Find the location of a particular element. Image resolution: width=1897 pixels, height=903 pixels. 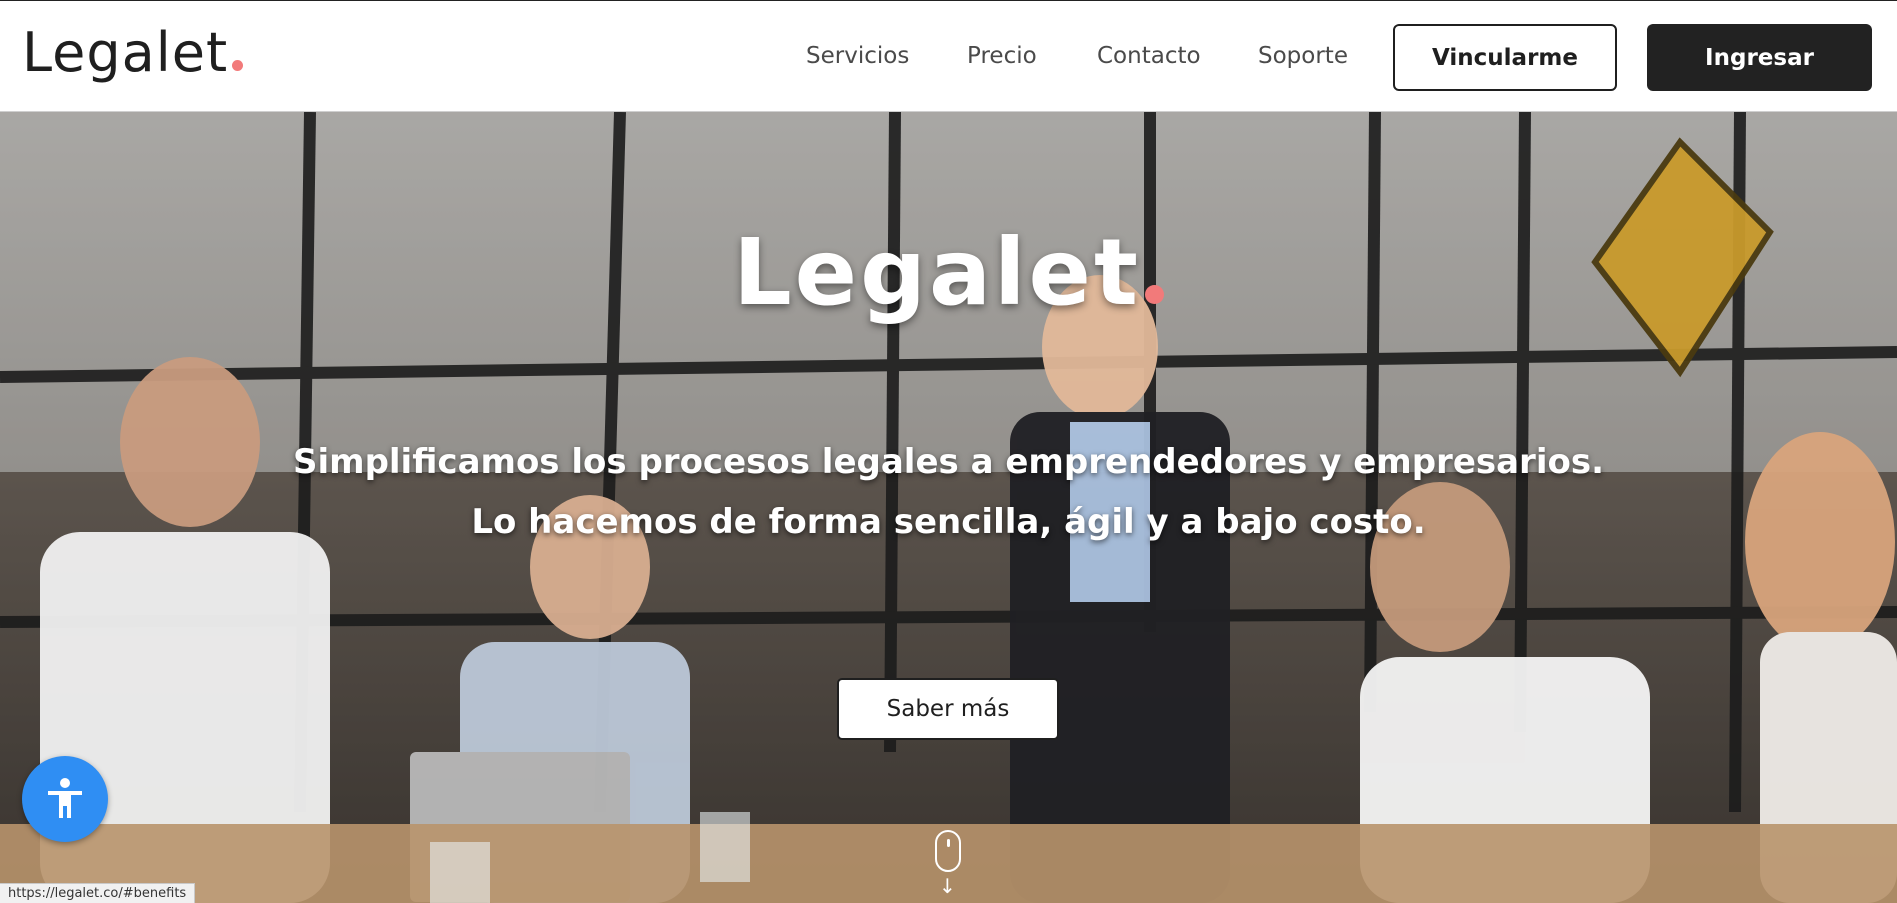

learn-more-button: Saber más is located at coordinates (948, 709).